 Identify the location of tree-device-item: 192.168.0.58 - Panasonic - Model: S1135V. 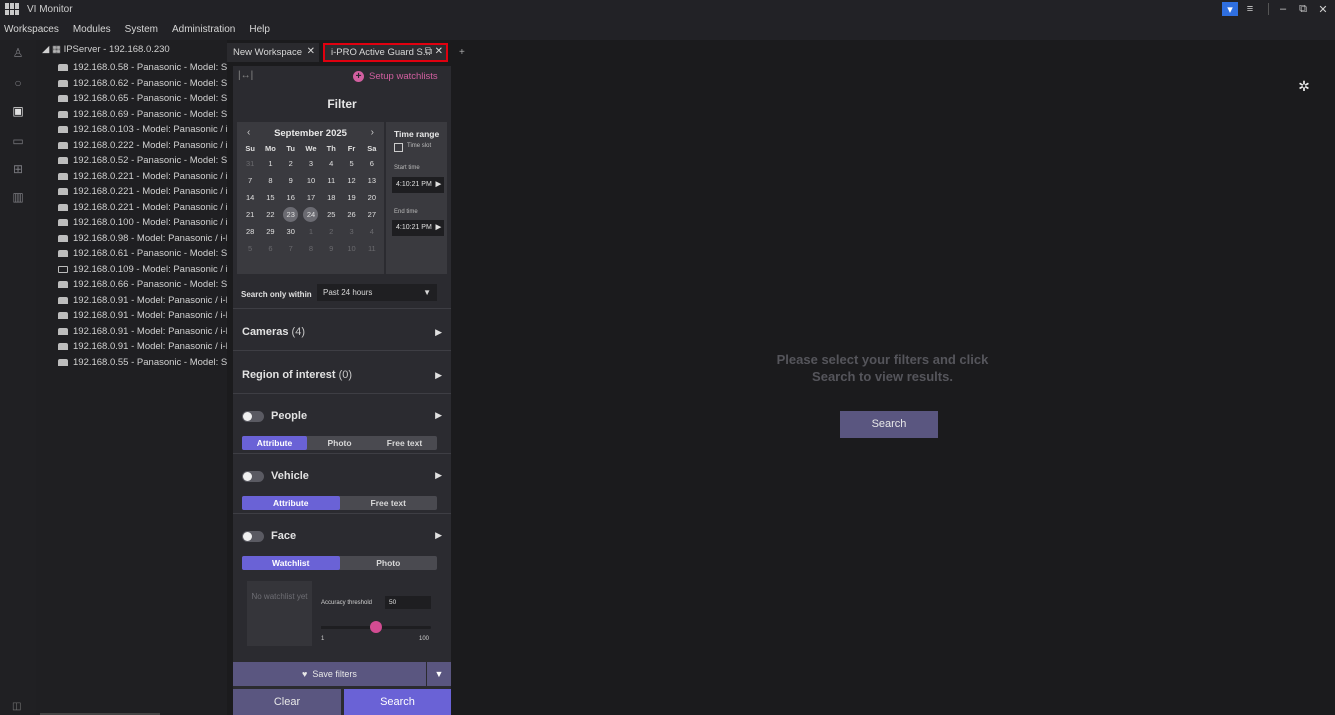
(142, 68).